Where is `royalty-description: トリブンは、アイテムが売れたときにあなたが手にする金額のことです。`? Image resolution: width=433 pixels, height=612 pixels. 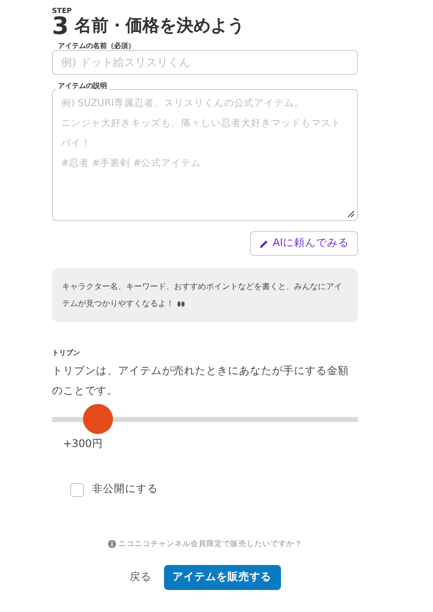 royalty-description: トリブンは、アイテムが売れたときにあなたが手にする金額のことです。 is located at coordinates (201, 381).